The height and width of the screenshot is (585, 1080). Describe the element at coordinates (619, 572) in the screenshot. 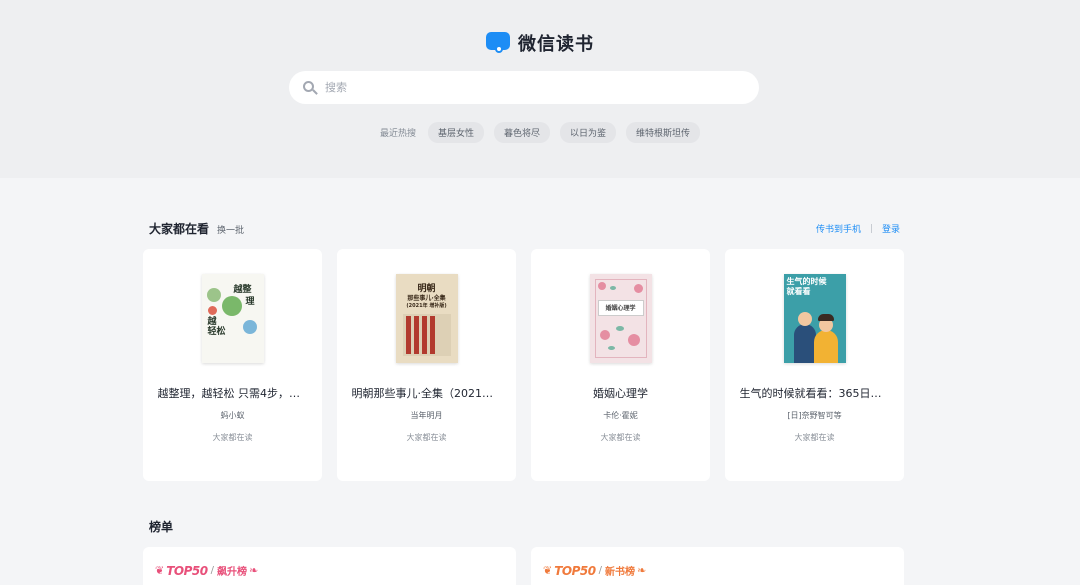

I see `rank-board-name: 新书榜` at that location.